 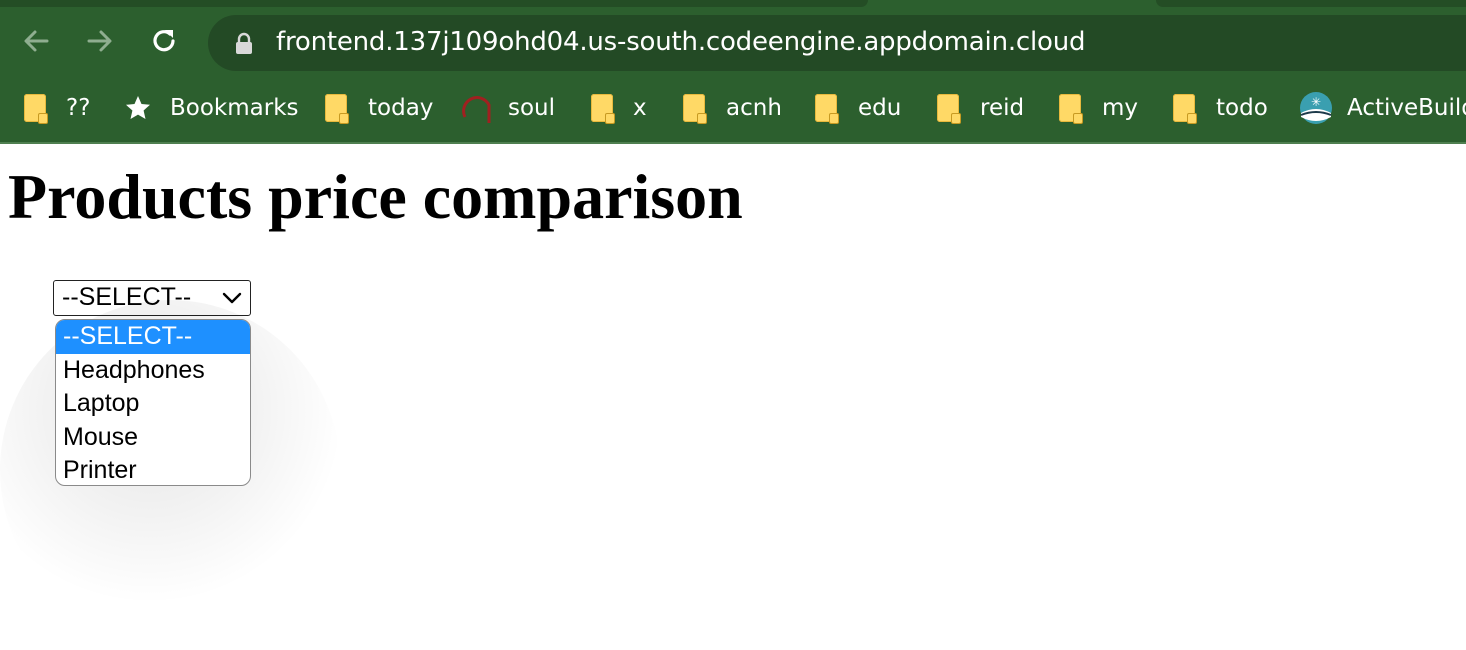 What do you see at coordinates (78, 108) in the screenshot?
I see `bookmark-label: ??` at bounding box center [78, 108].